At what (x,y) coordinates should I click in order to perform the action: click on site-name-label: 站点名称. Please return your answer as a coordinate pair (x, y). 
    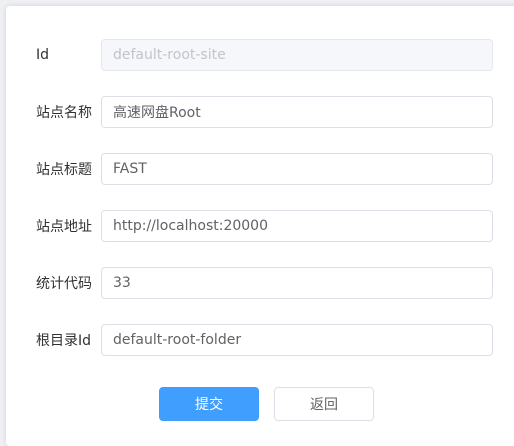
    Looking at the image, I should click on (64, 113).